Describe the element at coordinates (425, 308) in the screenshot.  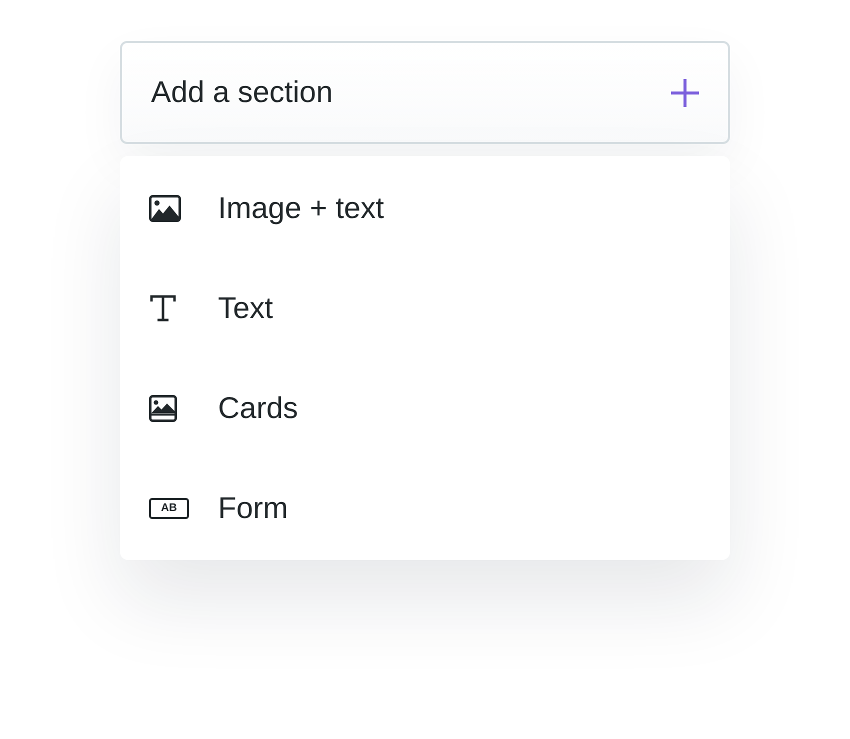
I see `menu-item: Text` at that location.